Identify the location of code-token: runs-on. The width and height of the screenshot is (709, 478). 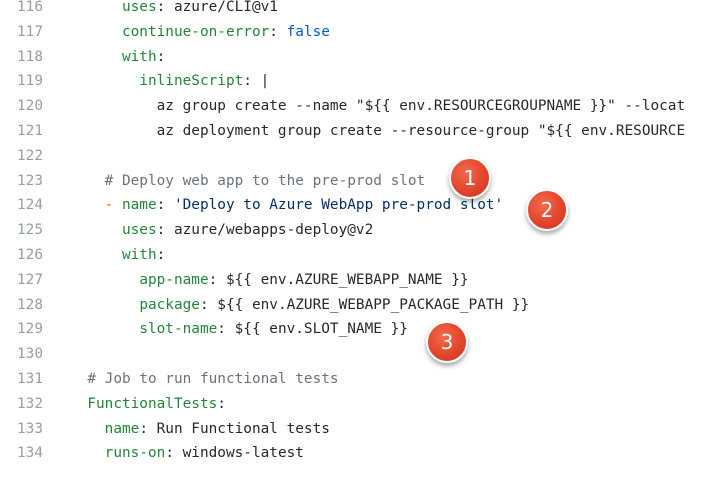
(135, 453).